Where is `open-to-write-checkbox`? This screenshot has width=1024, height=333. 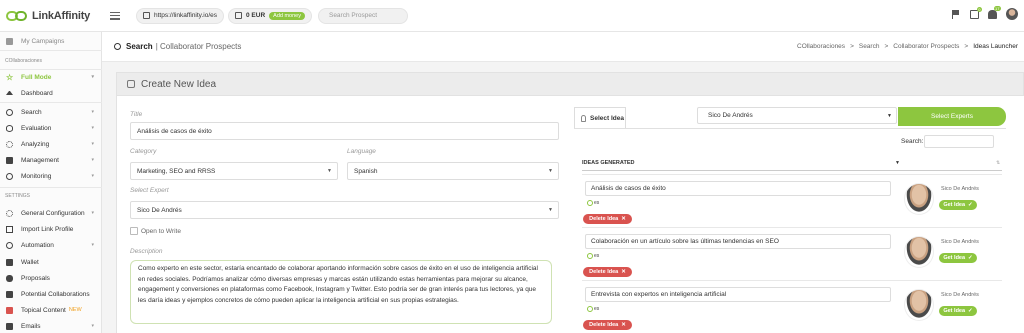 open-to-write-checkbox is located at coordinates (134, 231).